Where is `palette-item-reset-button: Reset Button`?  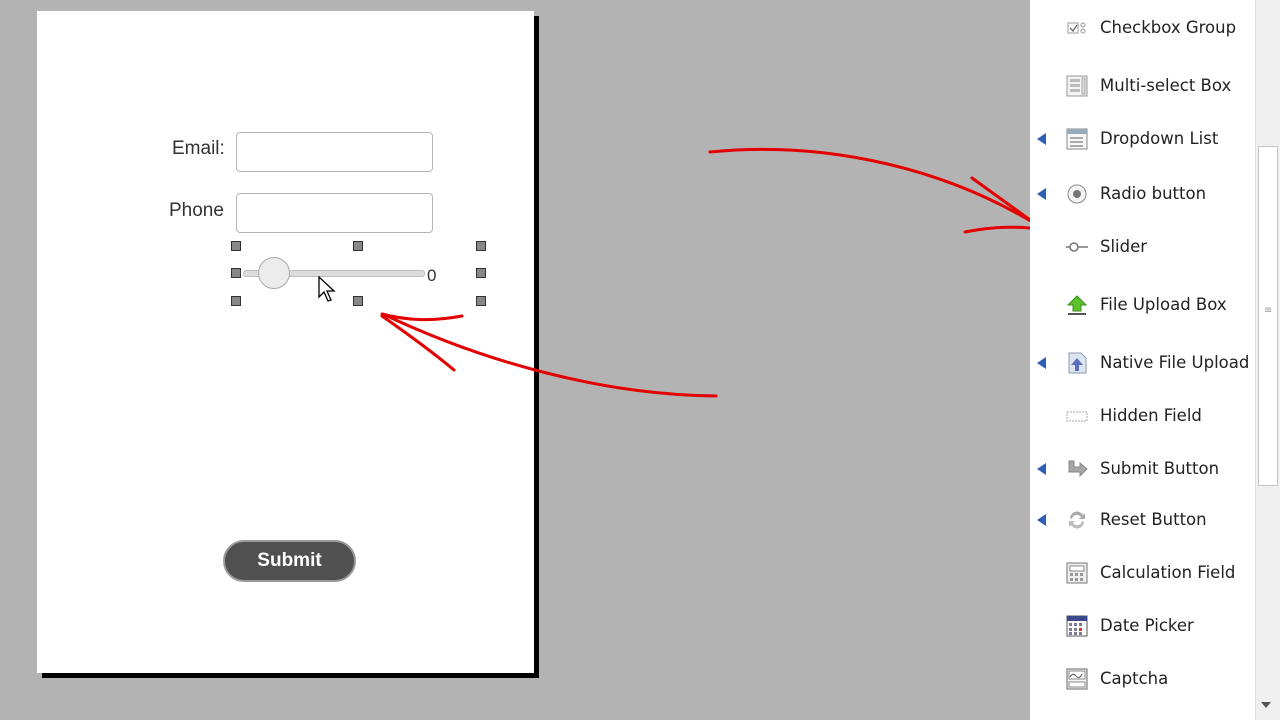 palette-item-reset-button: Reset Button is located at coordinates (1142, 520).